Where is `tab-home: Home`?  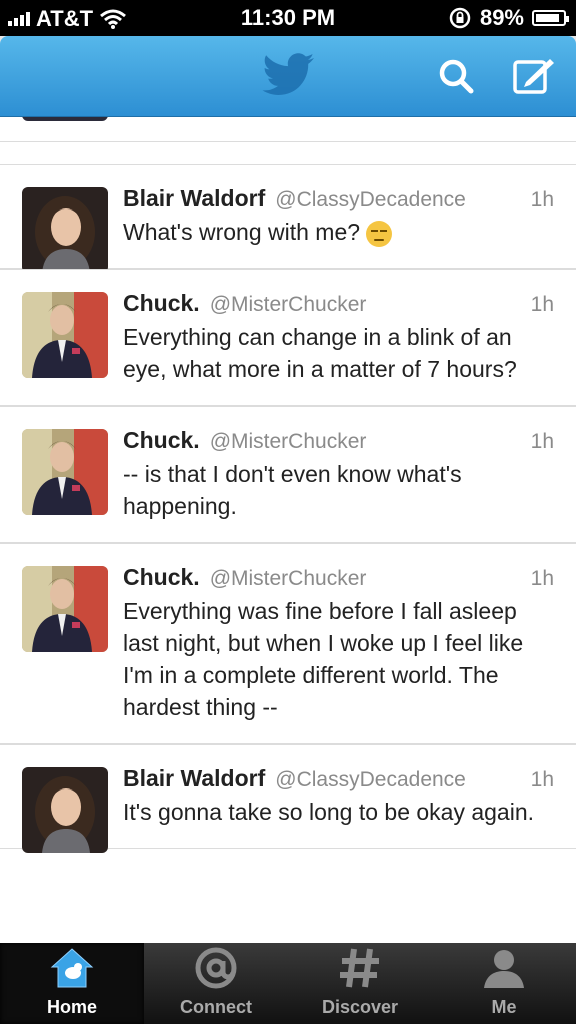 tab-home: Home is located at coordinates (72, 983).